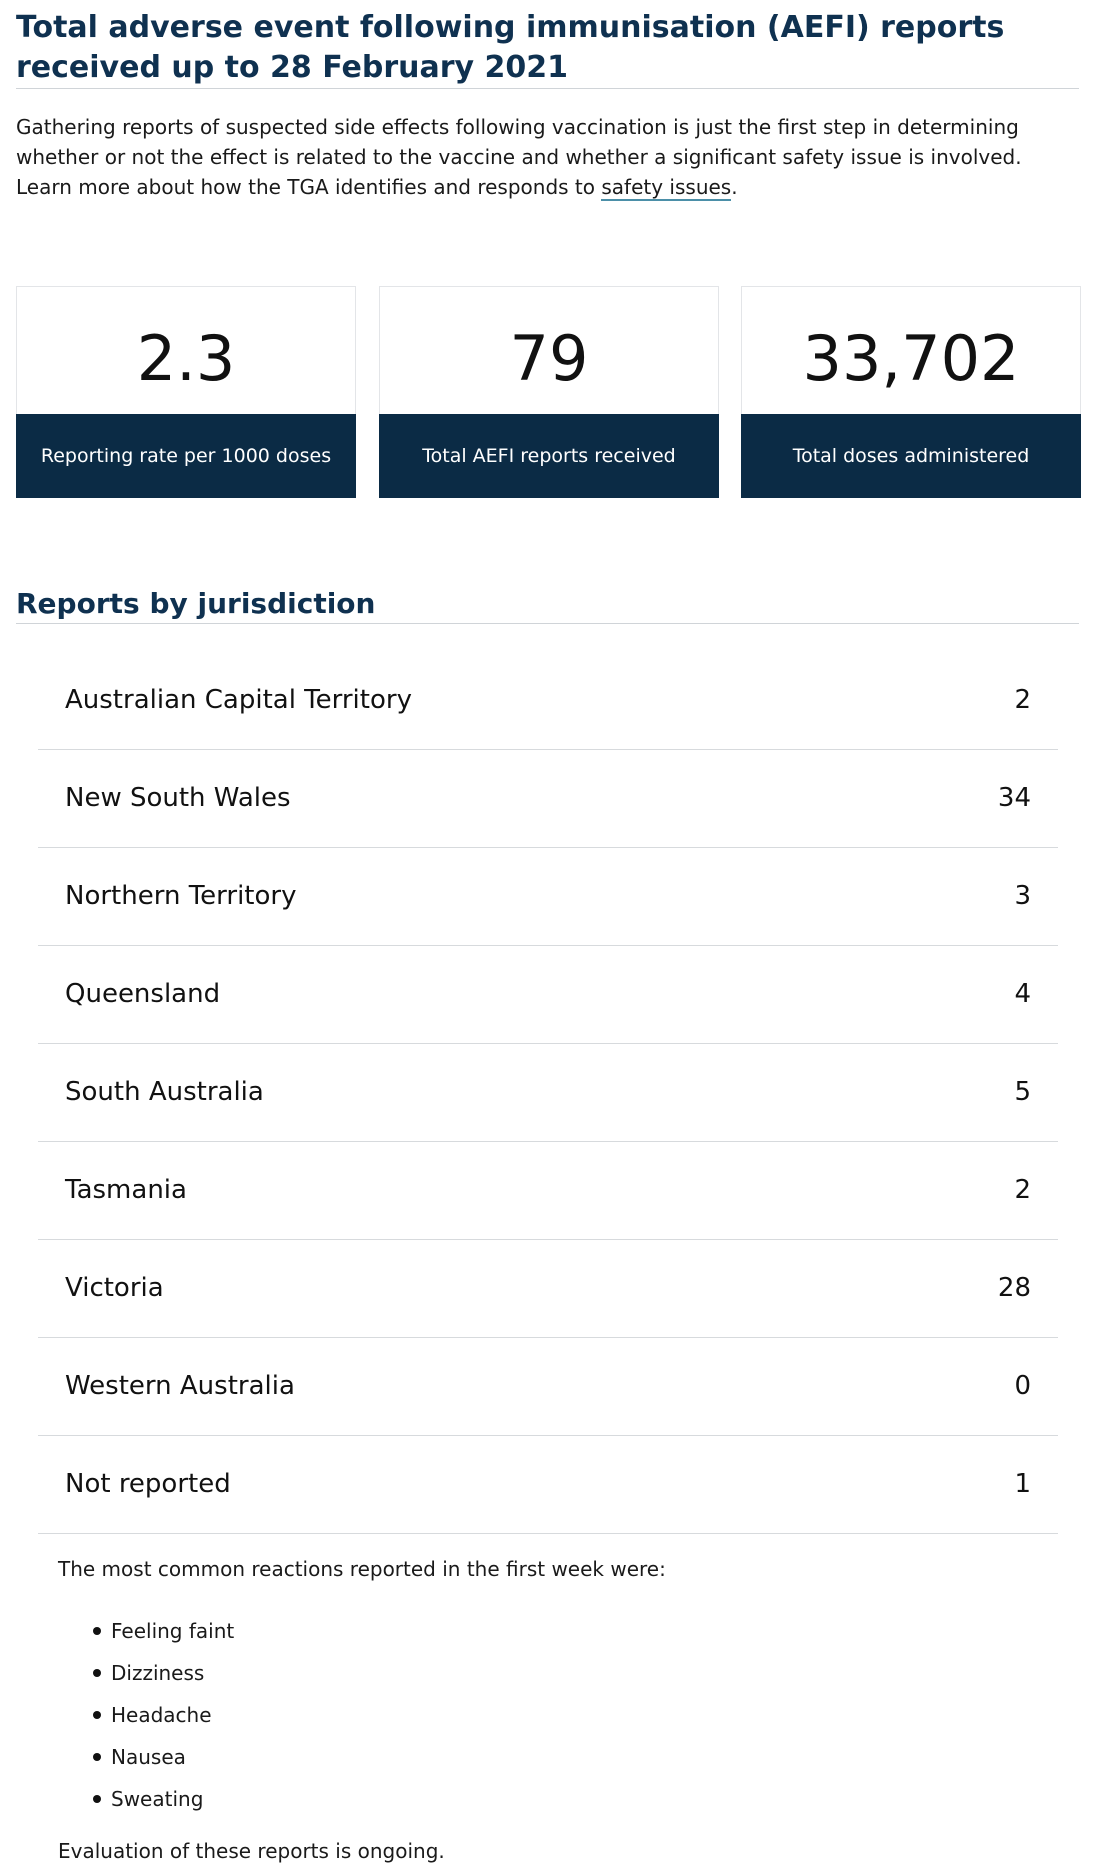 This screenshot has width=1100, height=1872. Describe the element at coordinates (173, 1631) in the screenshot. I see `reaction-label: Feeling faint` at that location.